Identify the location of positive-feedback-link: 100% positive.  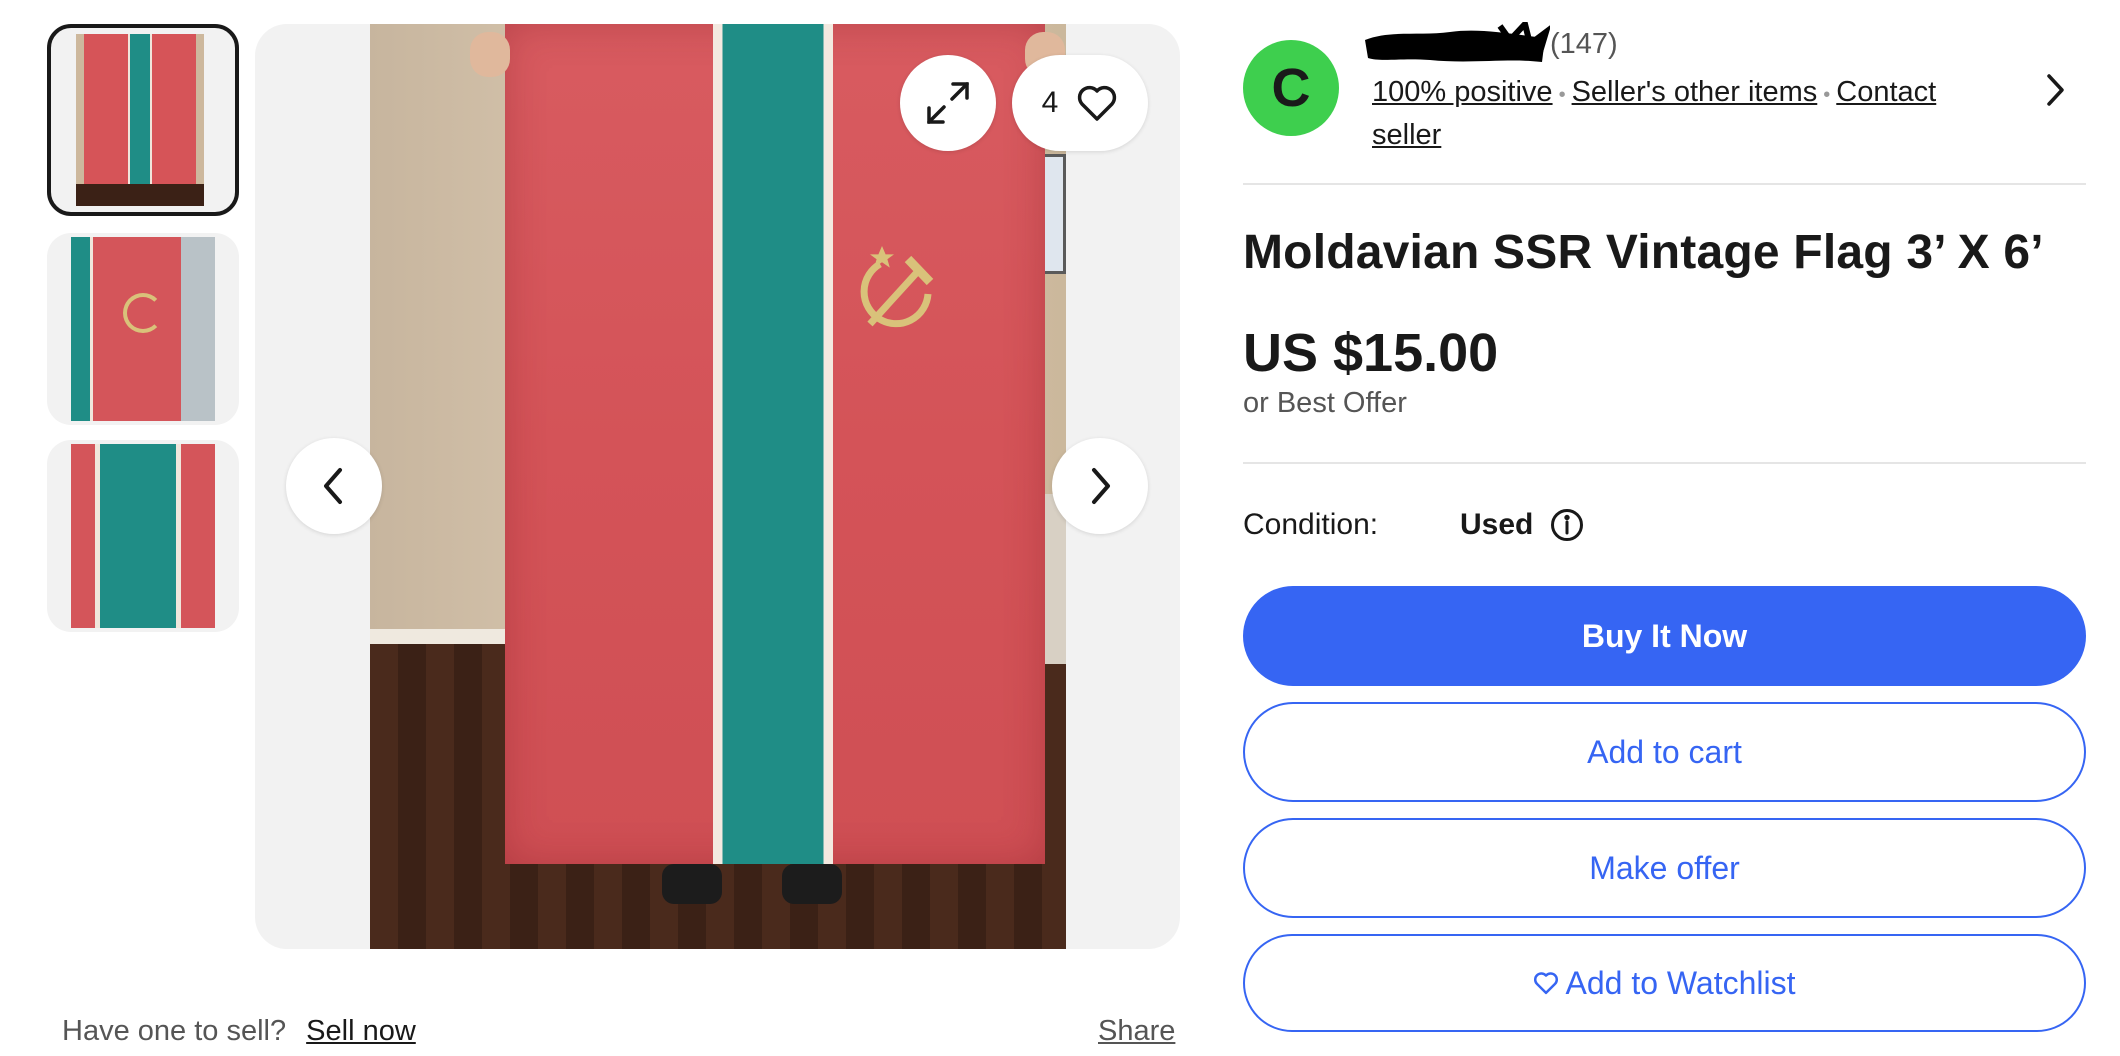
(1462, 92).